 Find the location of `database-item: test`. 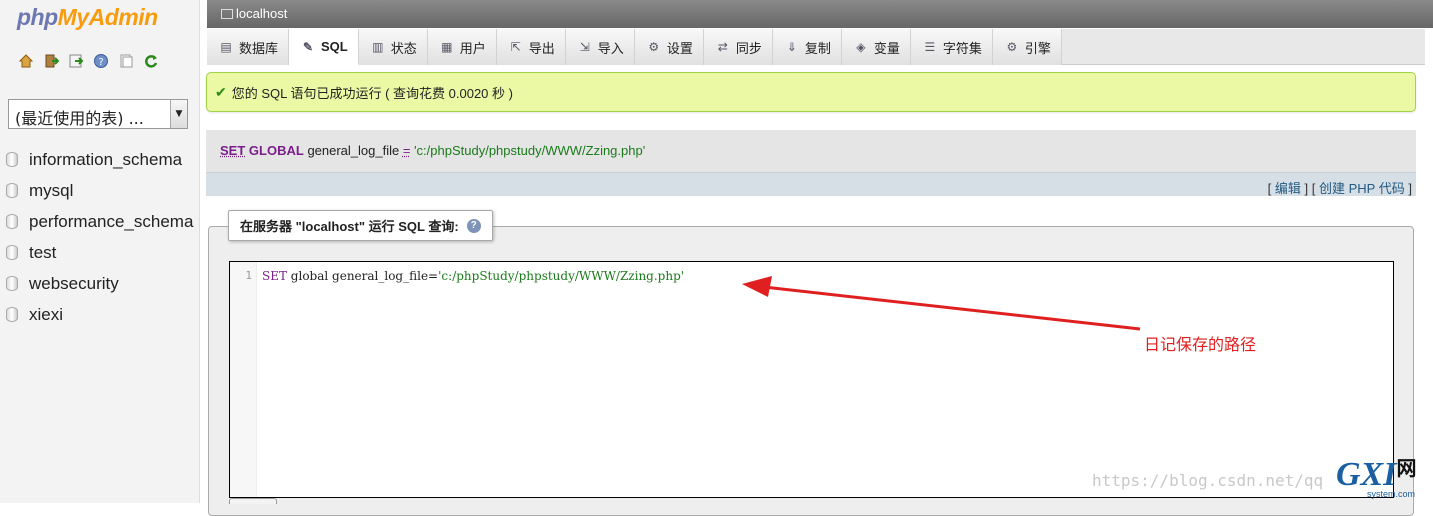

database-item: test is located at coordinates (99, 252).